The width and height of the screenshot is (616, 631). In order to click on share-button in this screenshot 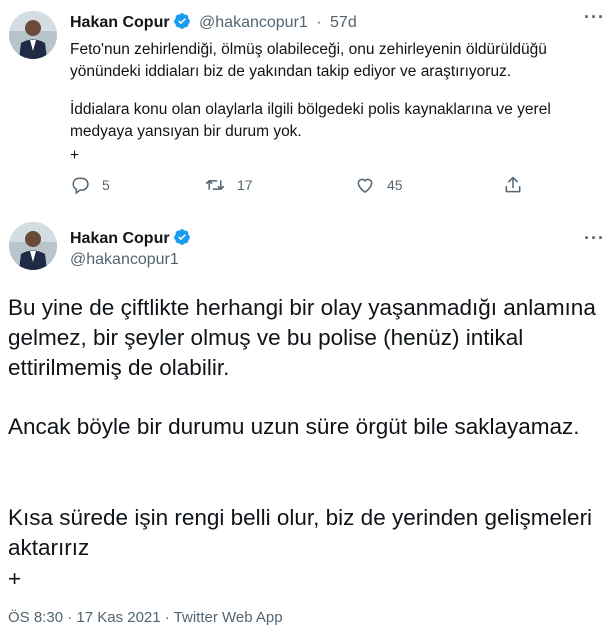, I will do `click(519, 185)`.